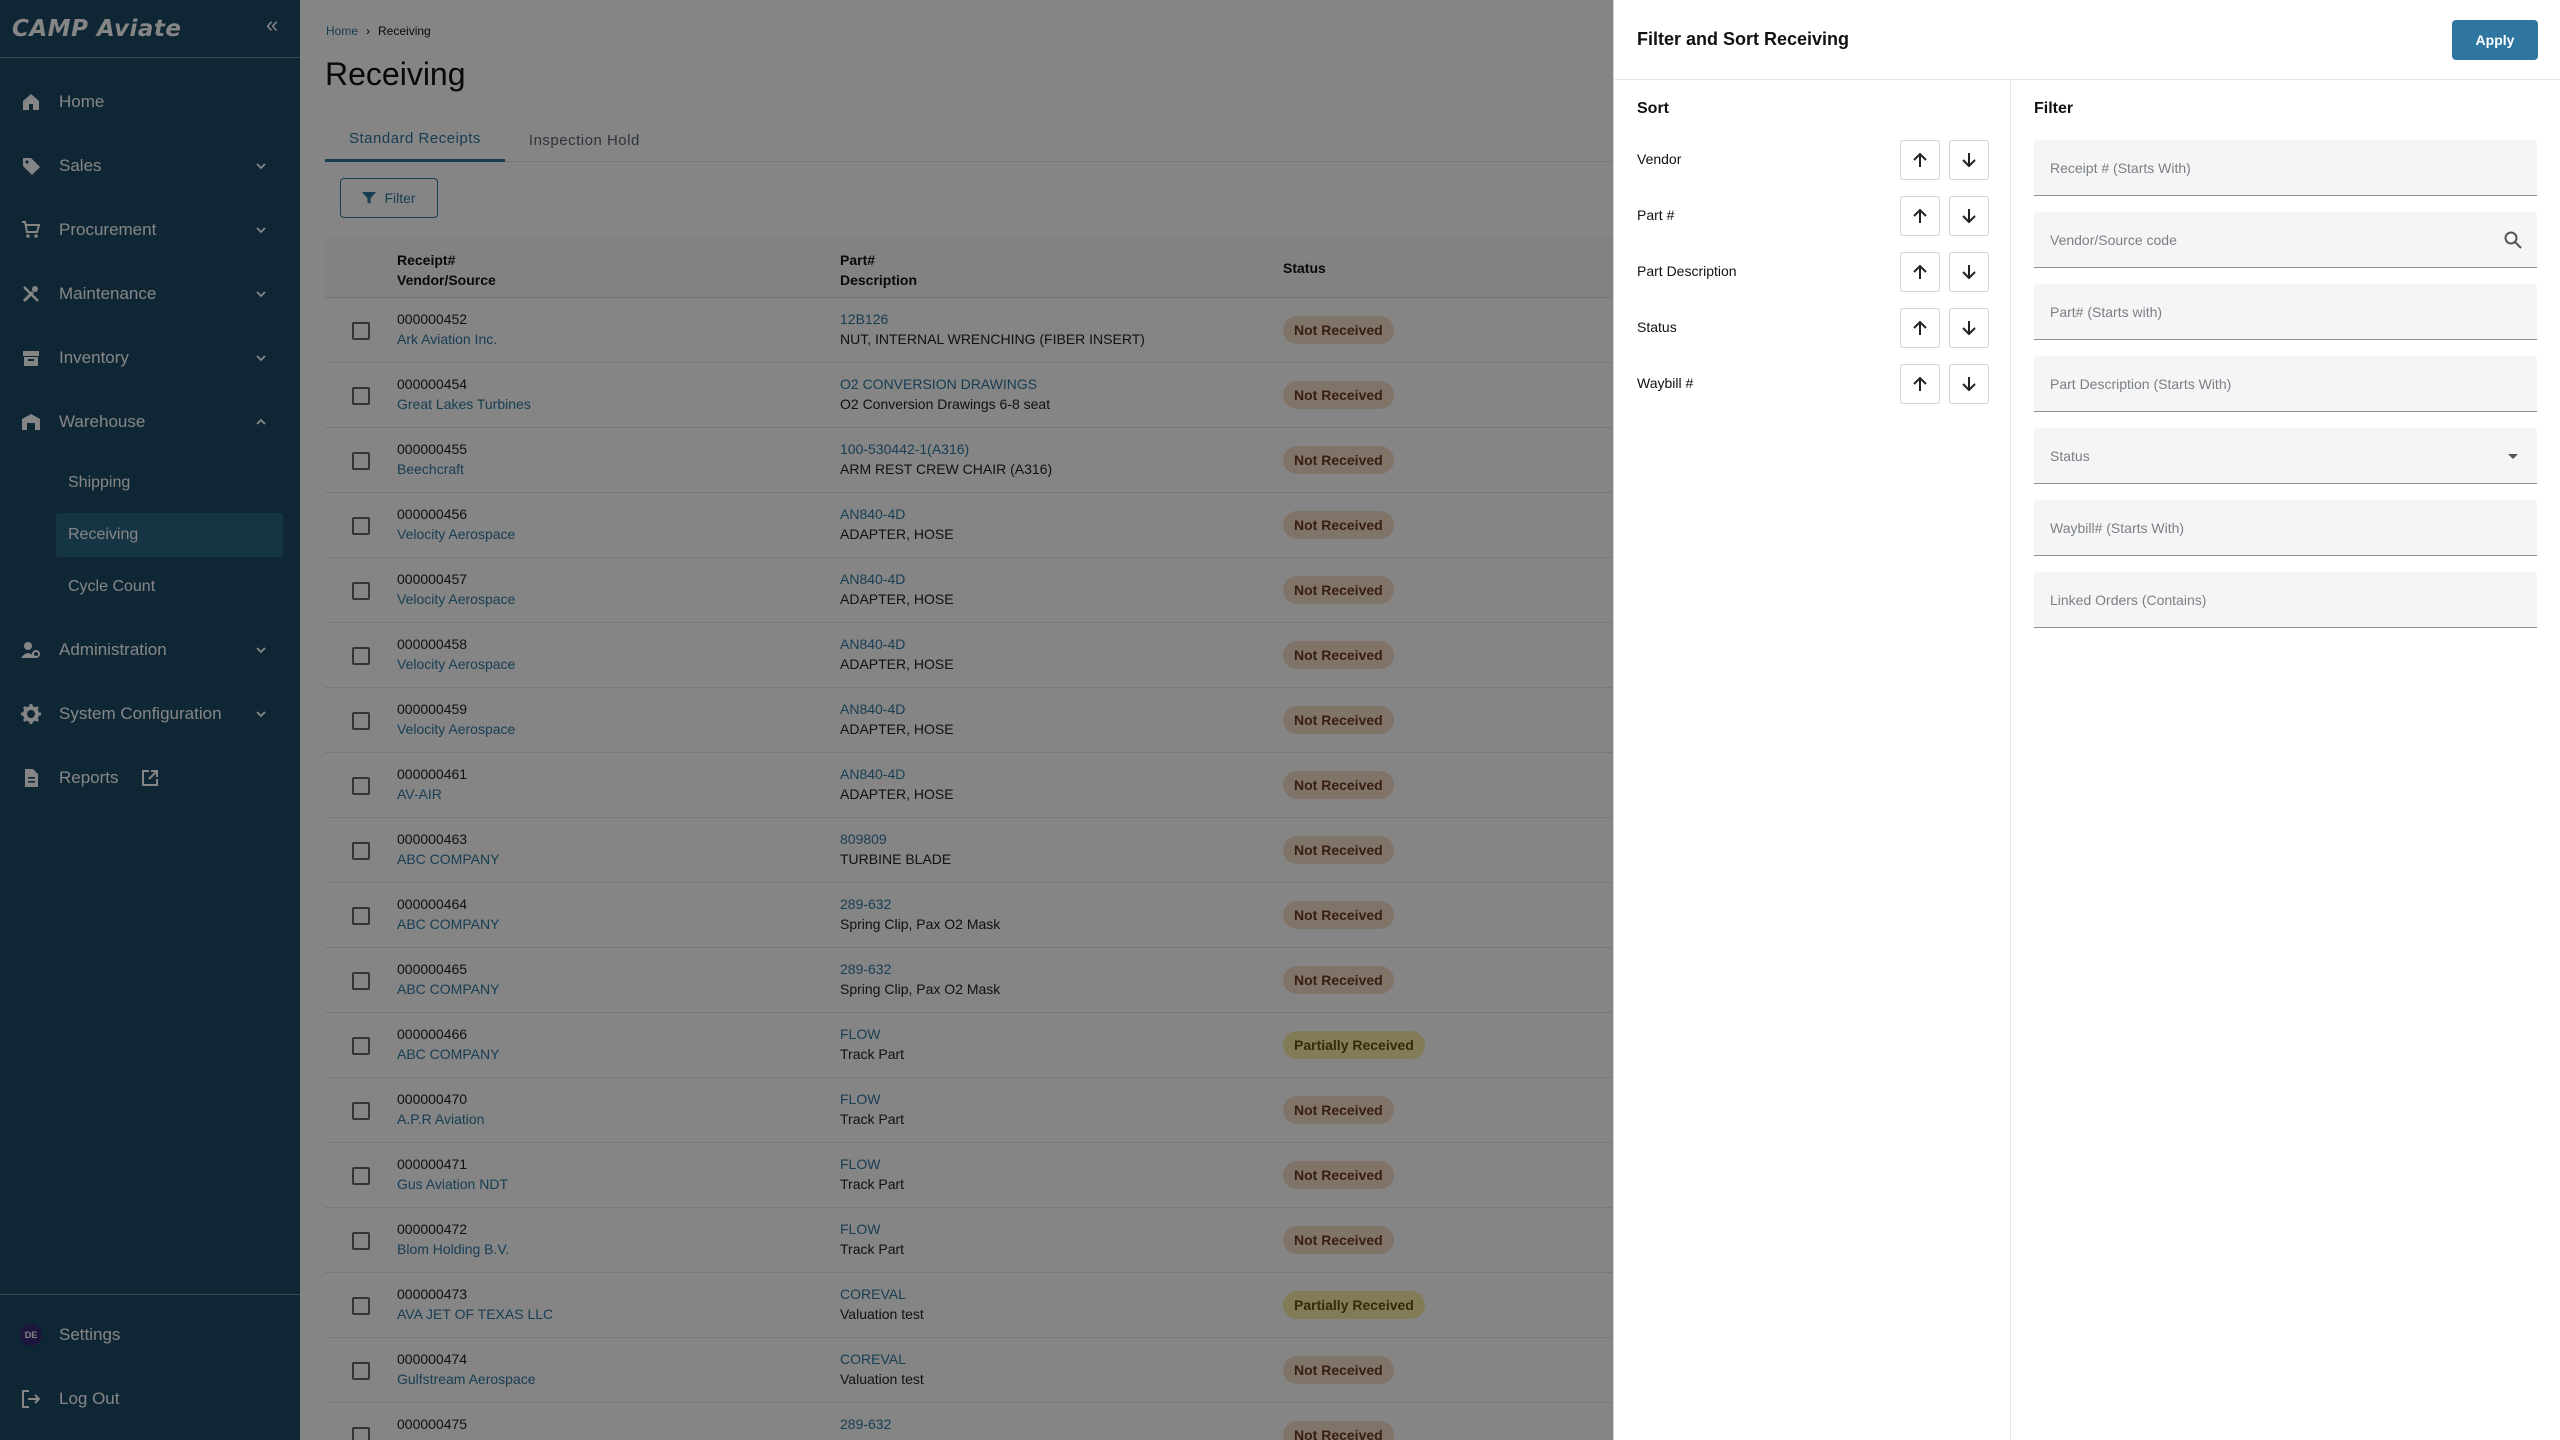 This screenshot has width=2560, height=1440. What do you see at coordinates (2128, 600) in the screenshot?
I see `field-placeholder: Linked Orders (Contains)` at bounding box center [2128, 600].